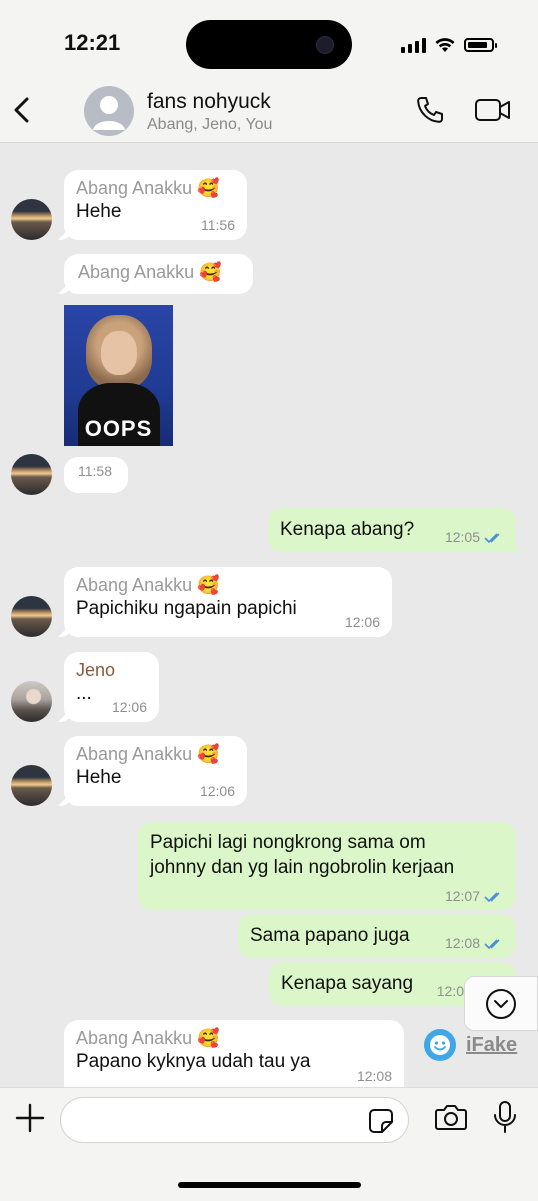  What do you see at coordinates (325, 45) in the screenshot?
I see `front-camera-icon` at bounding box center [325, 45].